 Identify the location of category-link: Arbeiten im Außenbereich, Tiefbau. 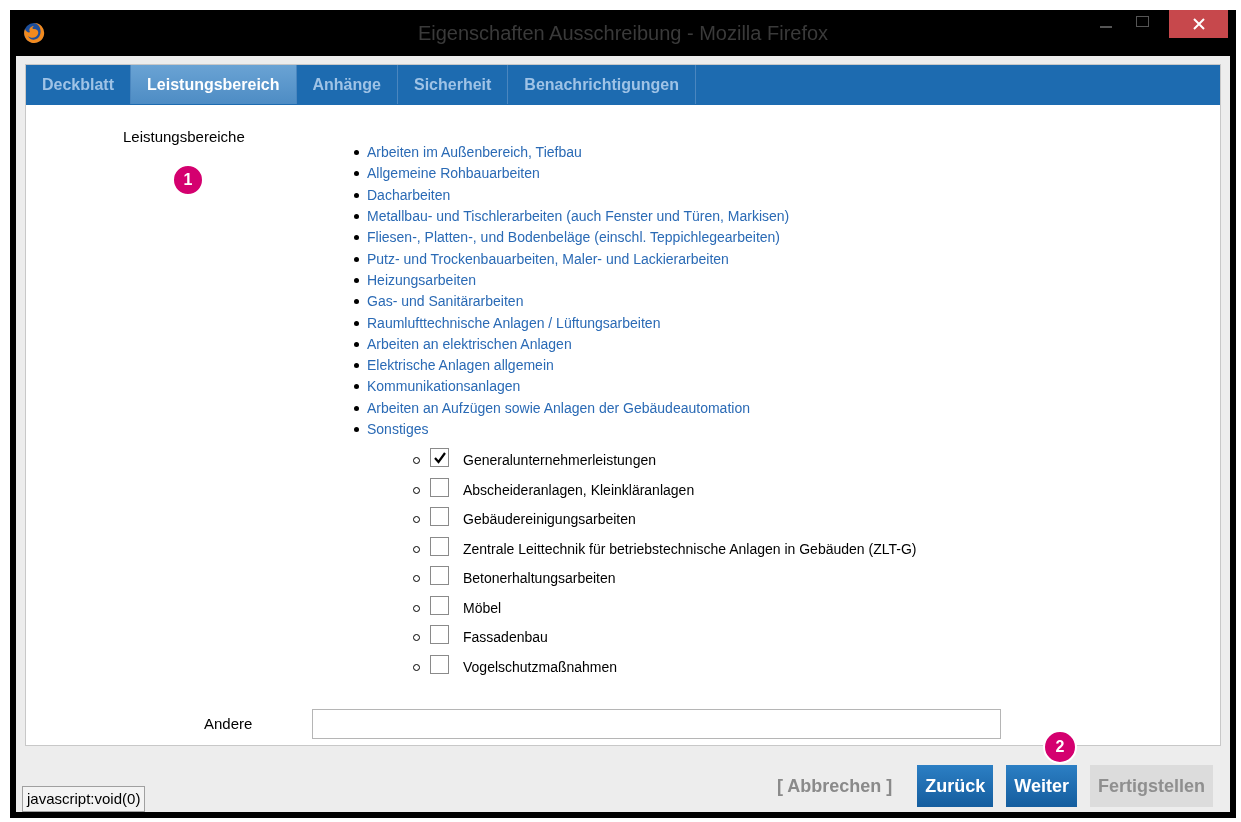
(474, 153).